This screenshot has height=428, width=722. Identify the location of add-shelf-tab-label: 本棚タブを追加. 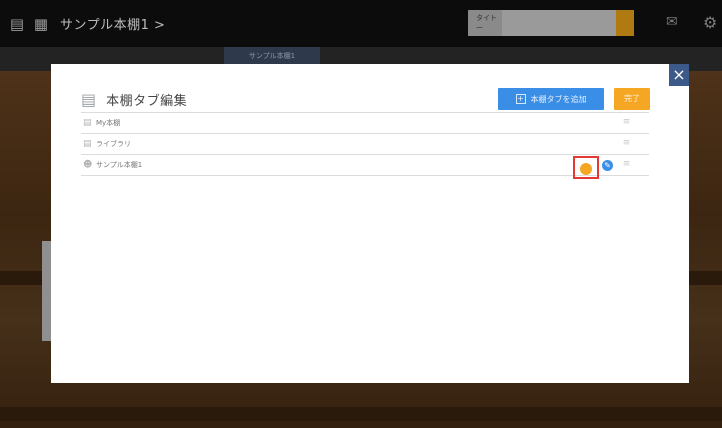
(558, 99).